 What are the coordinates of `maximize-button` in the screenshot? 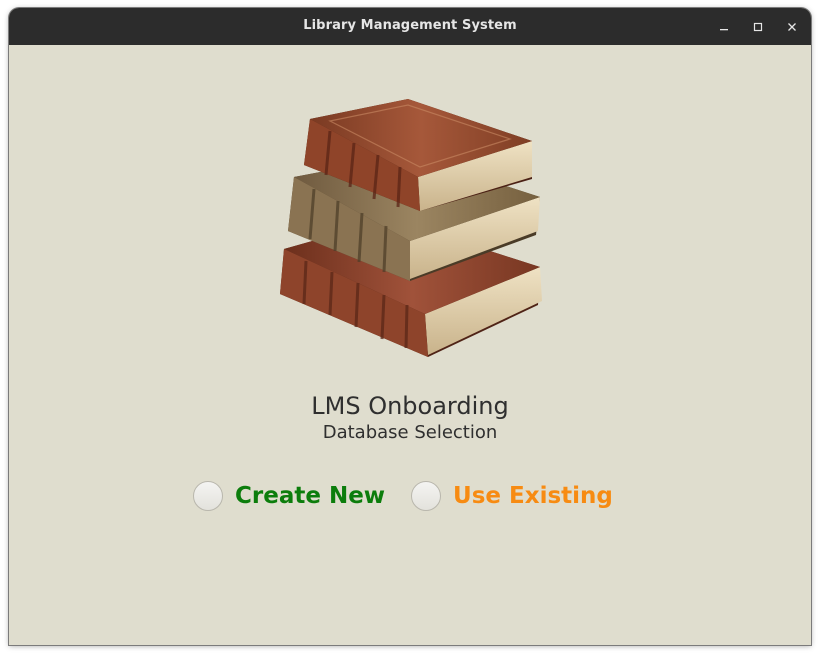 It's located at (758, 27).